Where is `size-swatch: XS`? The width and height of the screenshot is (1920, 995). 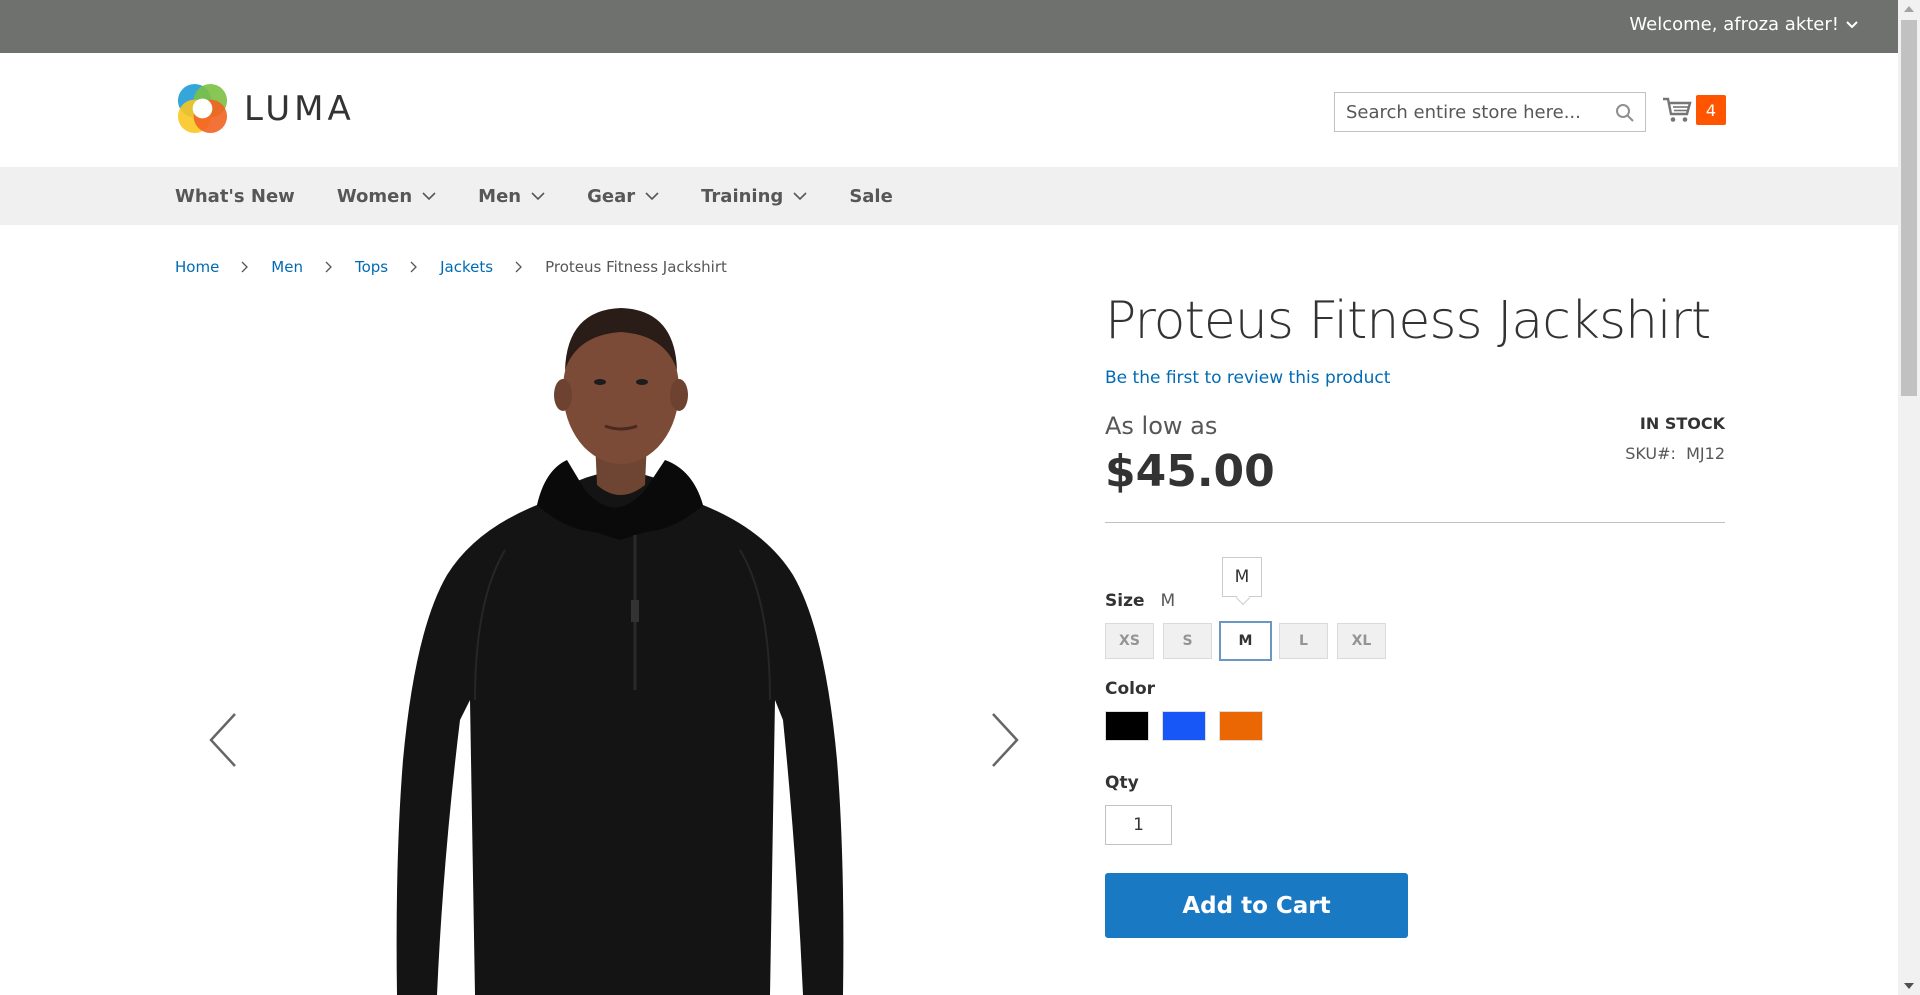
size-swatch: XS is located at coordinates (1129, 641).